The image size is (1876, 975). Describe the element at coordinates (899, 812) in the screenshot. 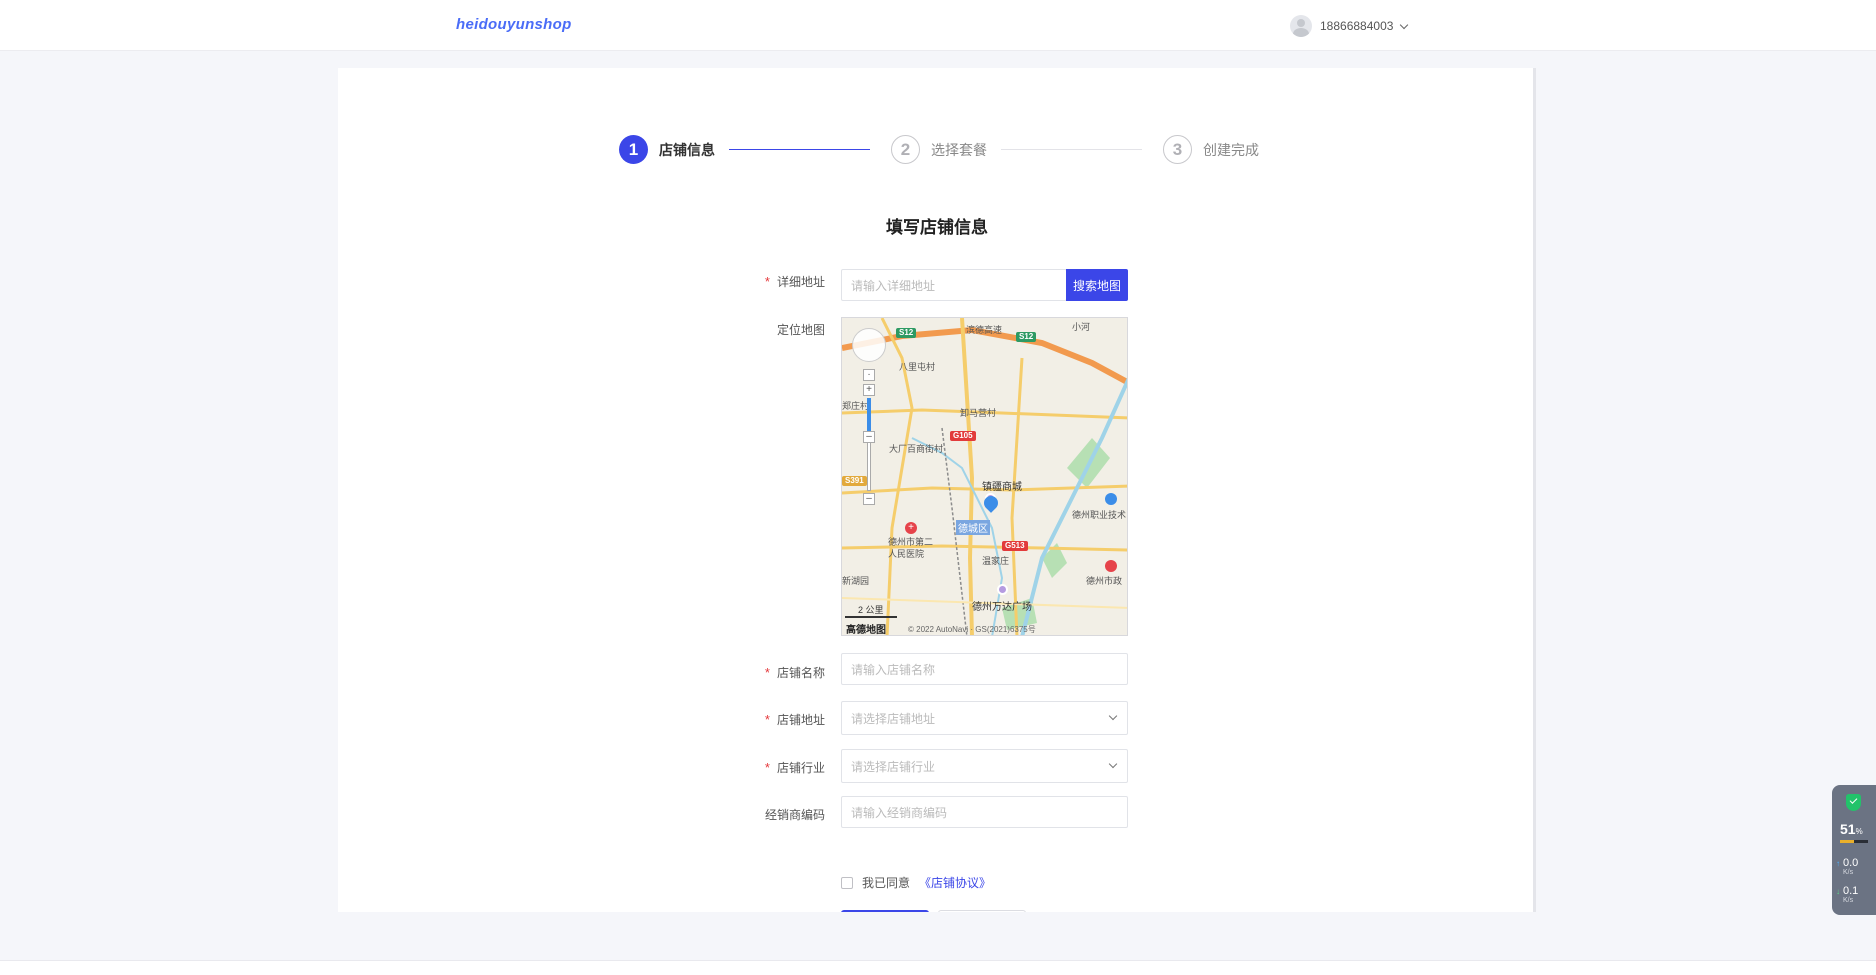

I see `dealer-code-placeholder: 请输入经销商编码` at that location.